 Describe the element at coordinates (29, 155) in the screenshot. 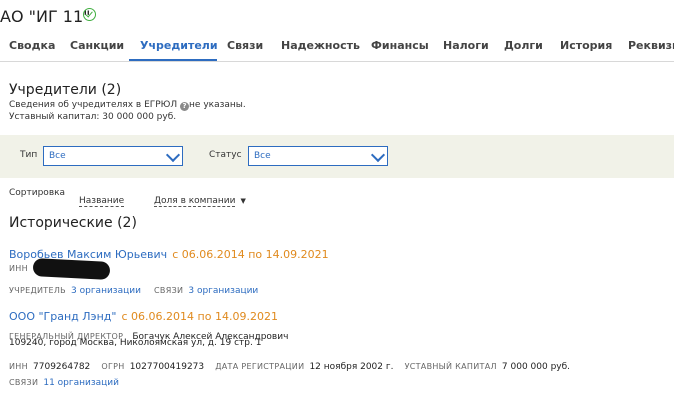

I see `type-filter-label: Тип` at that location.